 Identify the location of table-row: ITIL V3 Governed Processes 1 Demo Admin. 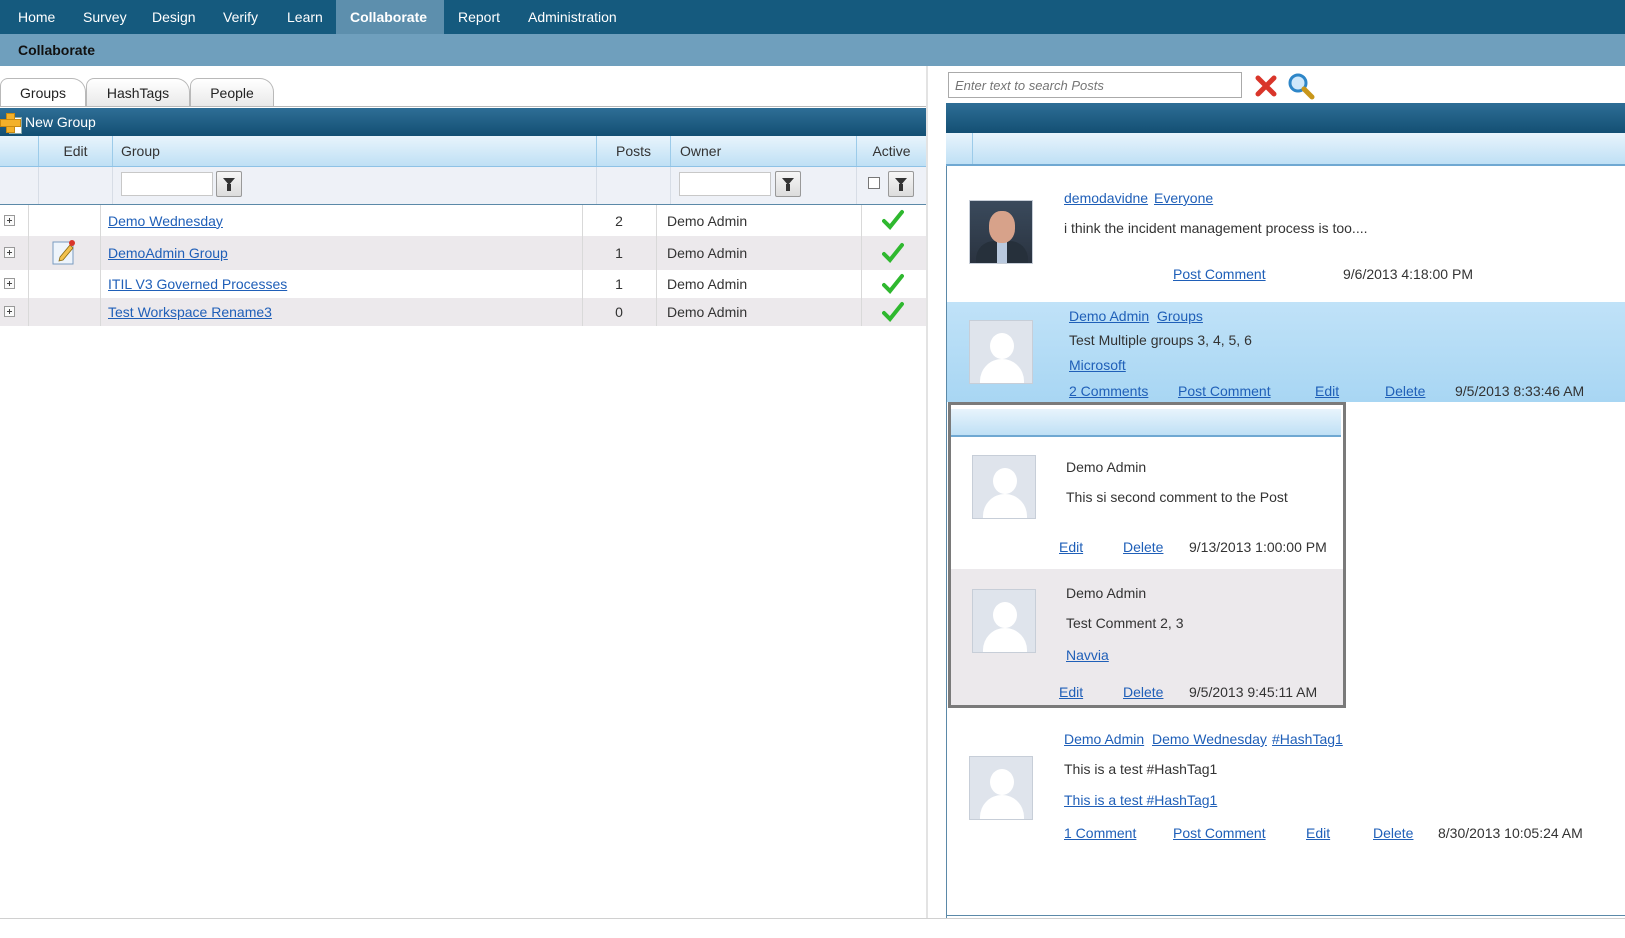
(463, 284).